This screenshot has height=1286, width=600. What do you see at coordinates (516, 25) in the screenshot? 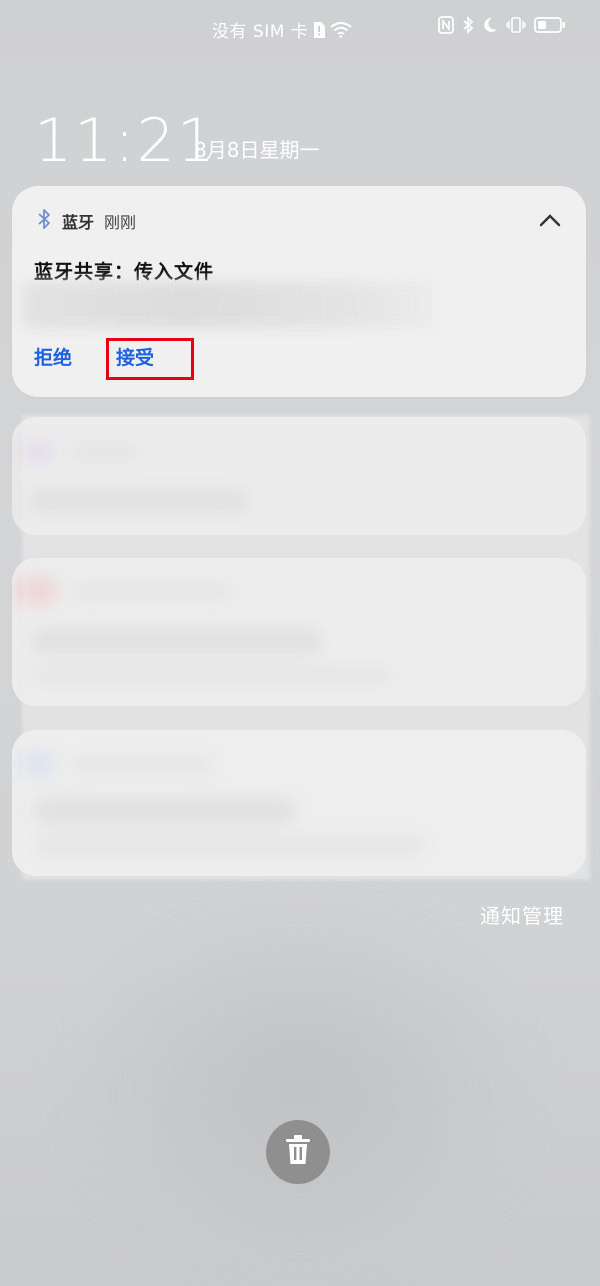
I see `vibrate-icon` at bounding box center [516, 25].